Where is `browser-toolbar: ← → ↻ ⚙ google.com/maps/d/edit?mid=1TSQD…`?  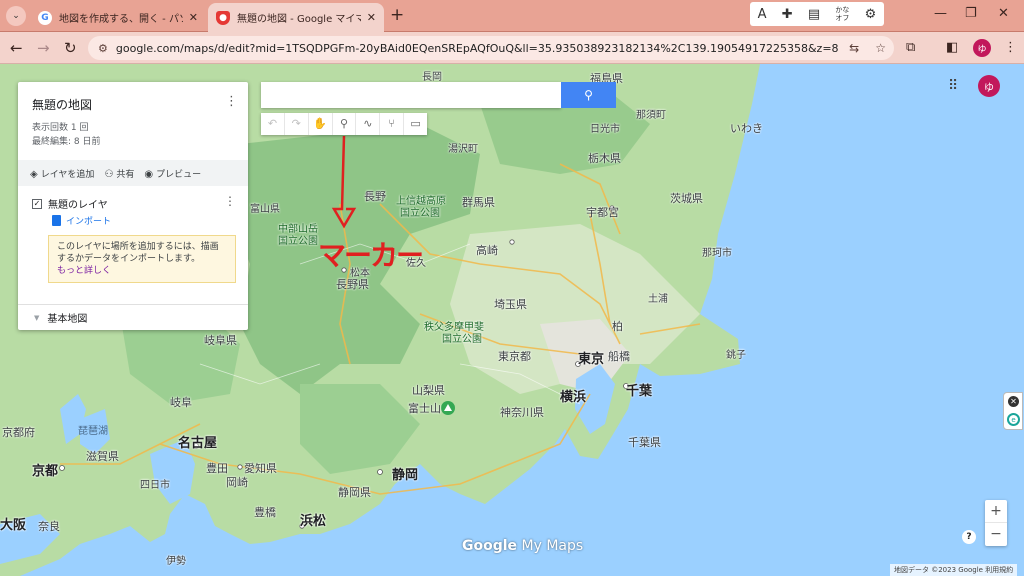 browser-toolbar: ← → ↻ ⚙ google.com/maps/d/edit?mid=1TSQD… is located at coordinates (512, 48).